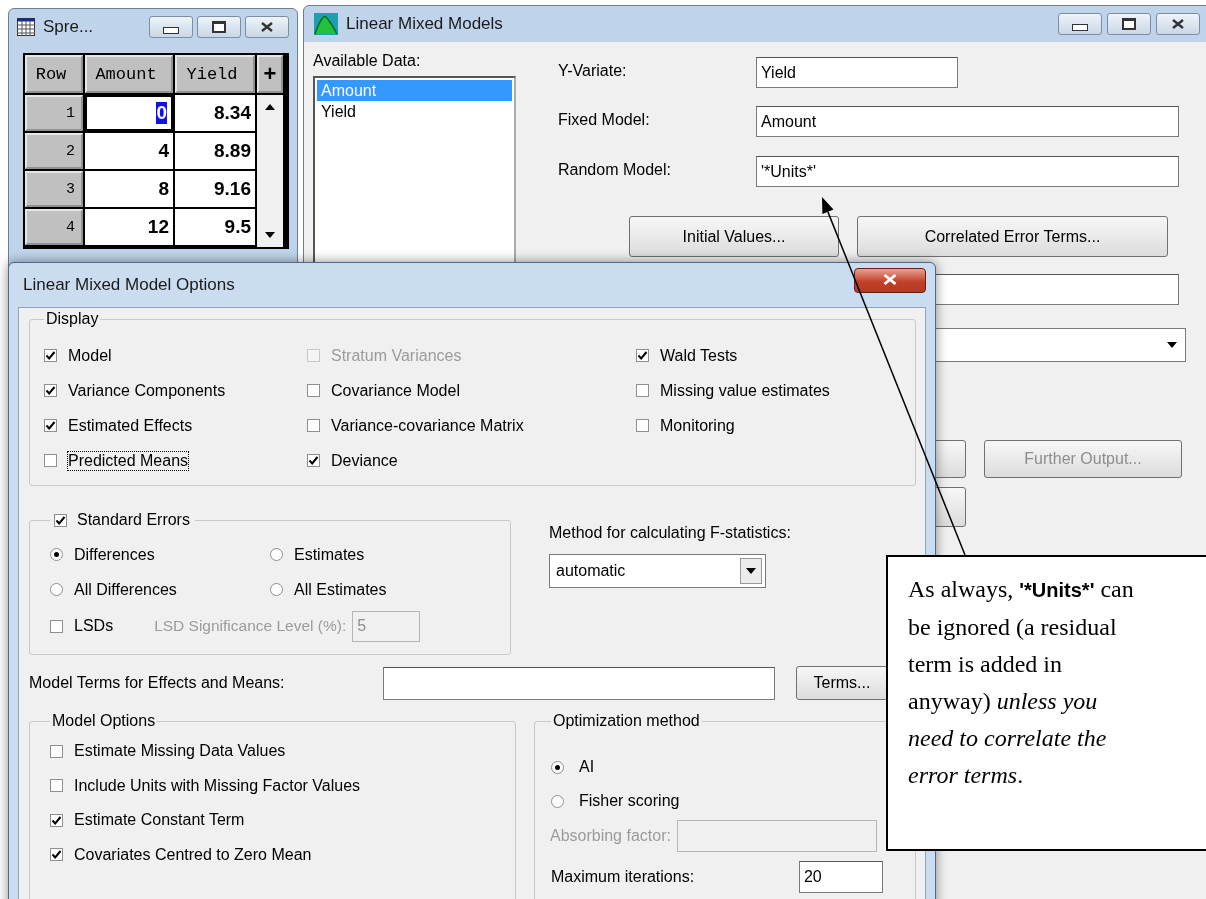 This screenshot has height=899, width=1206. I want to click on radio-label: All Differences, so click(125, 589).